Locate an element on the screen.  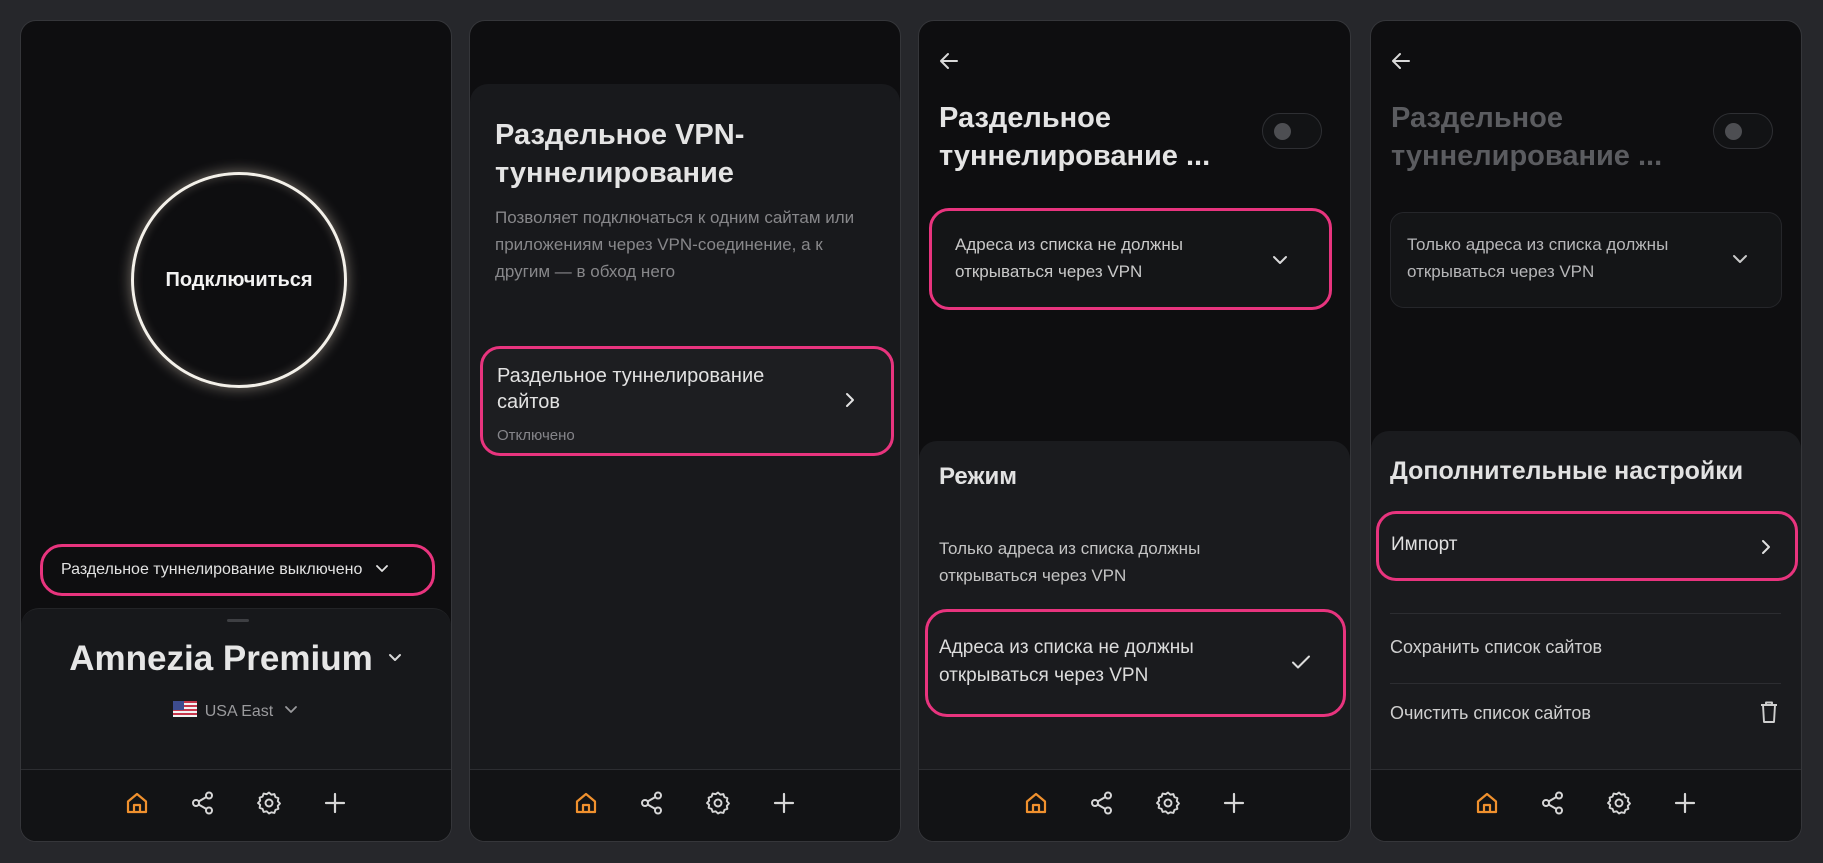
clear-sites-list-item: Очистить список сайтов is located at coordinates (1585, 720).